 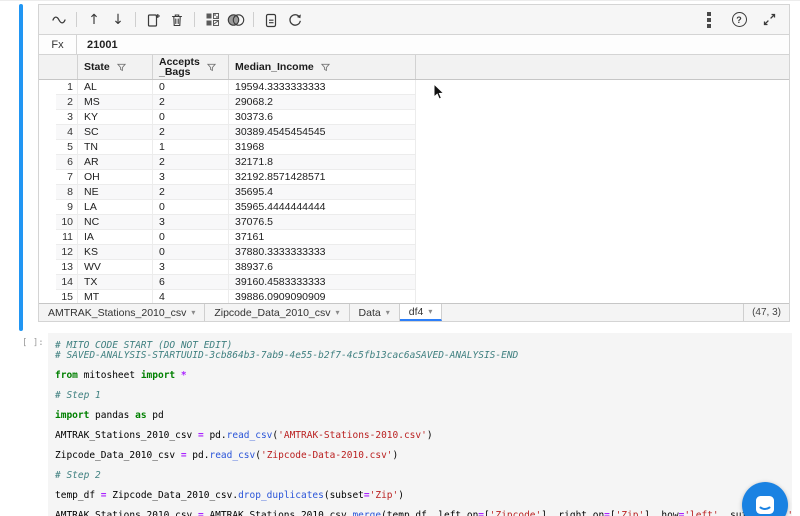 I want to click on refresh-icon, so click(x=295, y=20).